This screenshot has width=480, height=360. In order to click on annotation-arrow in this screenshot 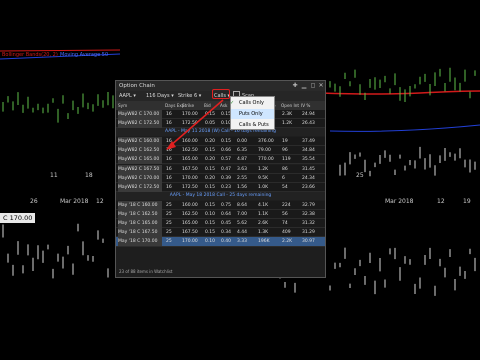, I will do `click(195, 124)`.